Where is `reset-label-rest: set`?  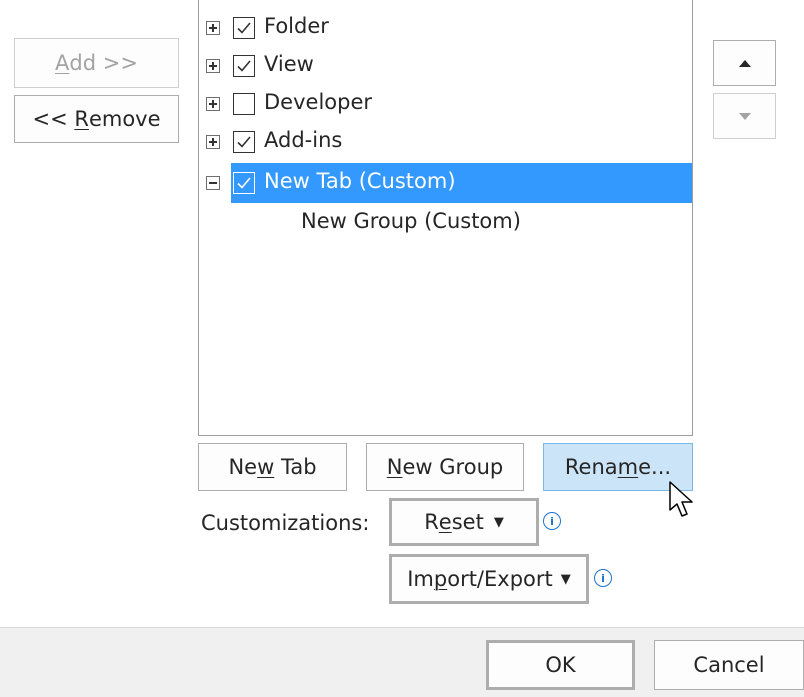 reset-label-rest: set is located at coordinates (467, 522).